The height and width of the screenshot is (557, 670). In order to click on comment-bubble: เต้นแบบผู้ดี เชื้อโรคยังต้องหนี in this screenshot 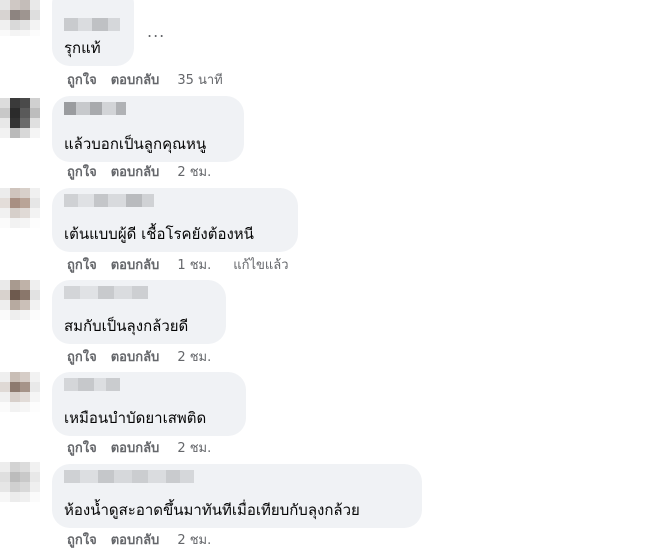, I will do `click(175, 220)`.